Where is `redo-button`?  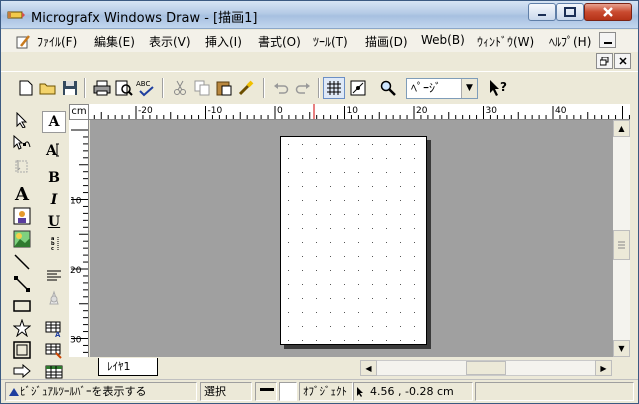 redo-button is located at coordinates (303, 88).